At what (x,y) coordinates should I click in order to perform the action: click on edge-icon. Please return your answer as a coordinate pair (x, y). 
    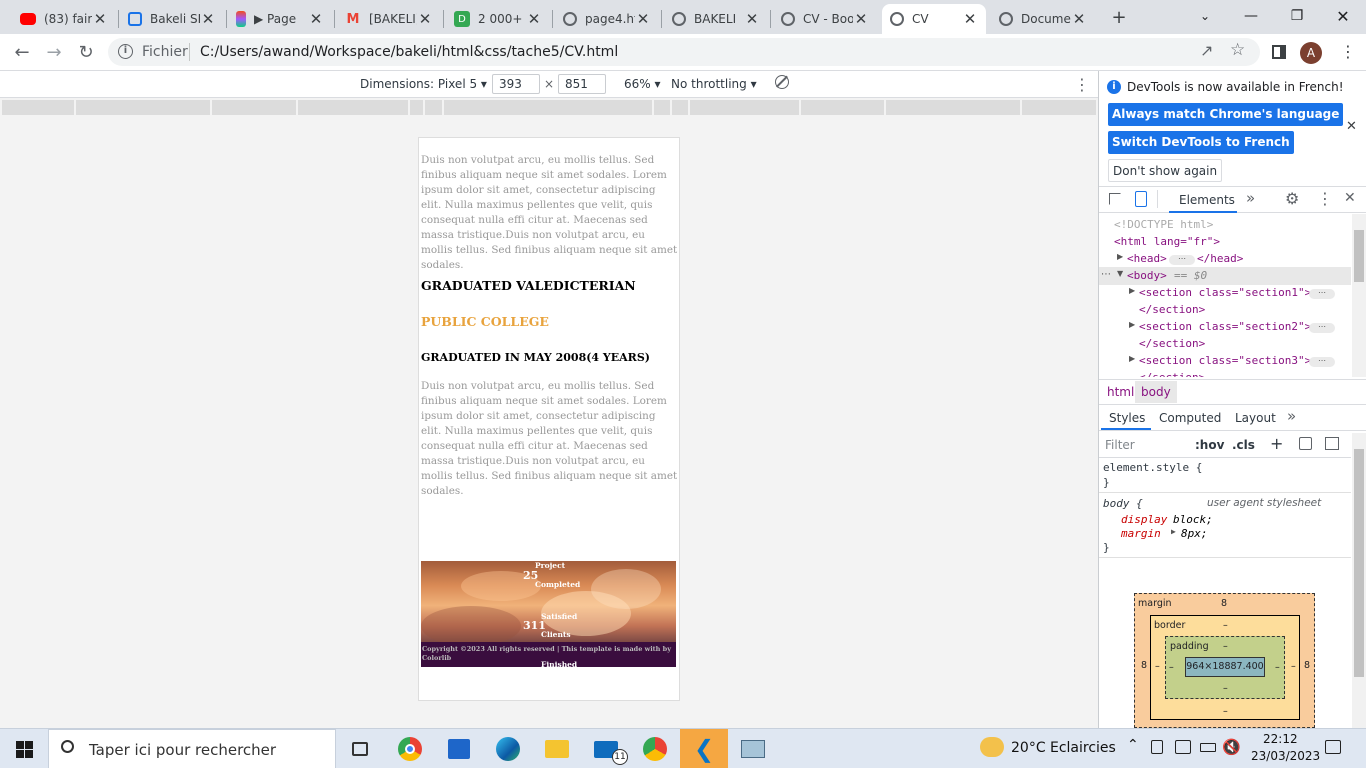
    Looking at the image, I should click on (508, 748).